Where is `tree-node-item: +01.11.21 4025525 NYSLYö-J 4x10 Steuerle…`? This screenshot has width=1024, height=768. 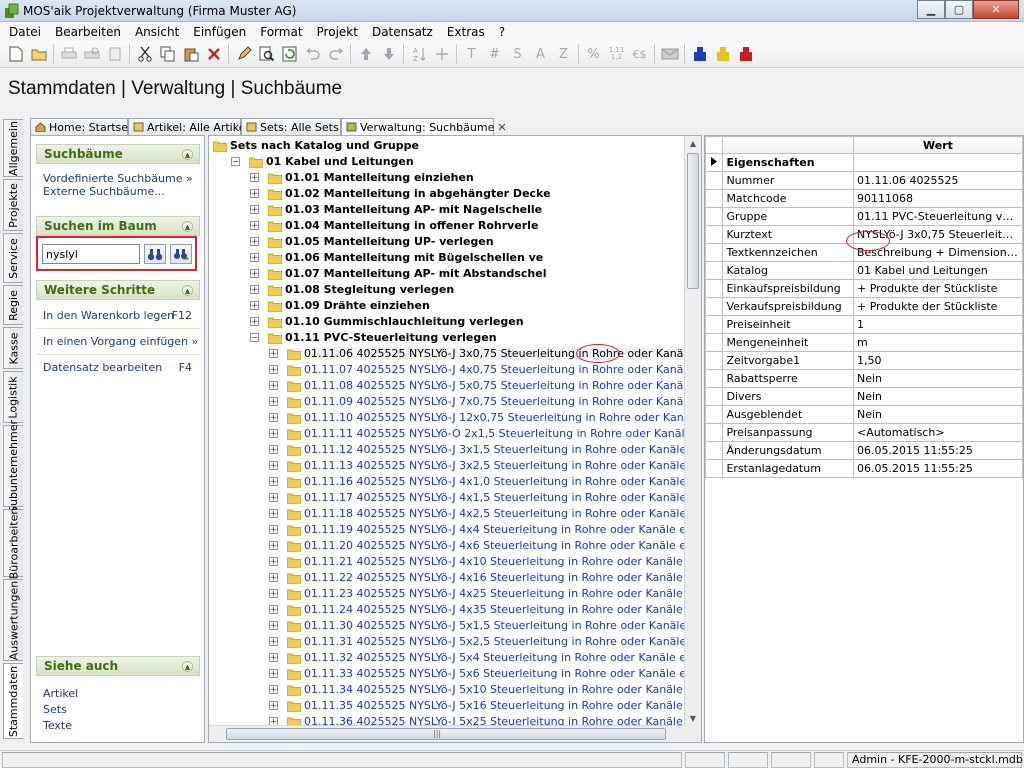 tree-node-item: +01.11.21 4025525 NYSLYö-J 4x10 Steuerle… is located at coordinates (455, 562).